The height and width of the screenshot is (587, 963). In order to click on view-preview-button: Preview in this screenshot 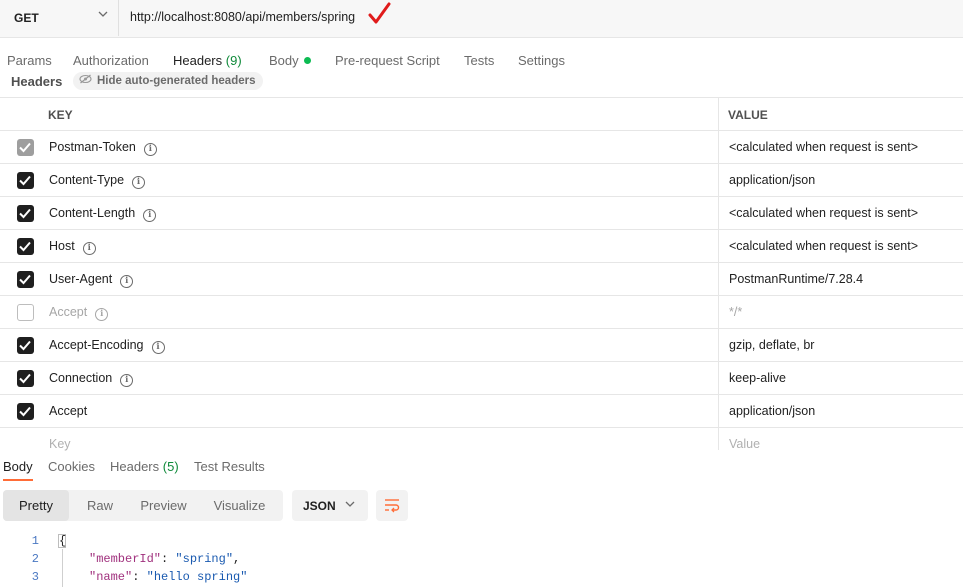, I will do `click(163, 505)`.